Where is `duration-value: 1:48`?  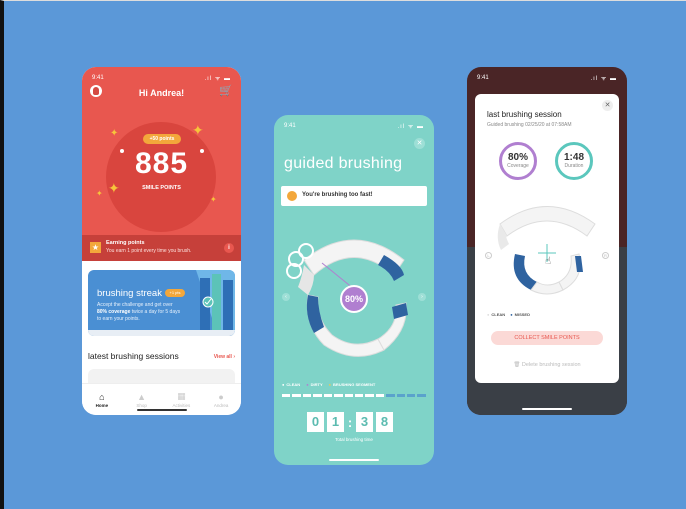 duration-value: 1:48 is located at coordinates (573, 157).